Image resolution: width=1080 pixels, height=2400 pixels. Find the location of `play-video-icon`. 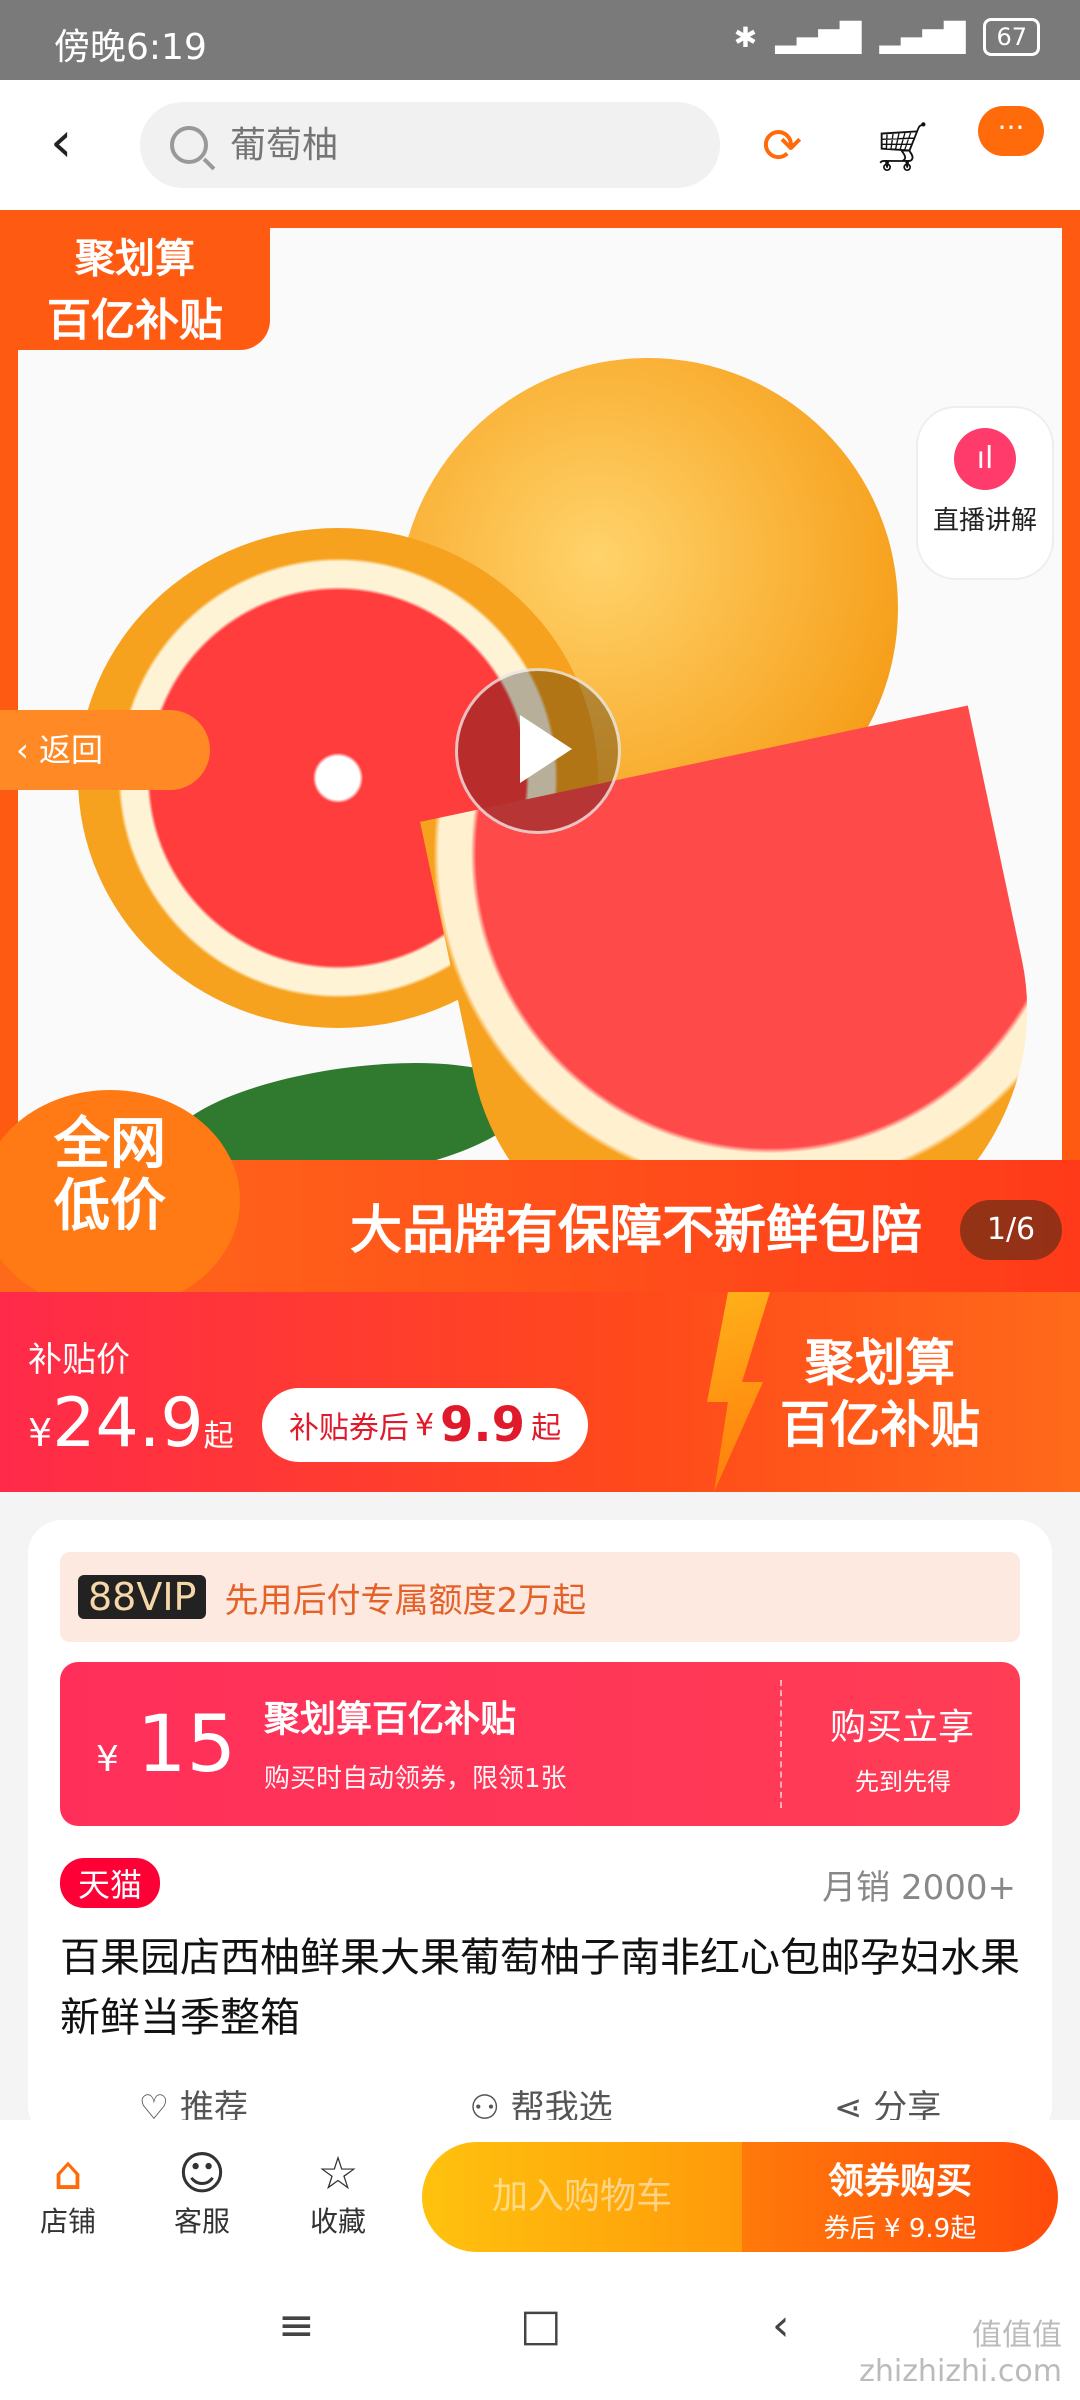

play-video-icon is located at coordinates (538, 751).